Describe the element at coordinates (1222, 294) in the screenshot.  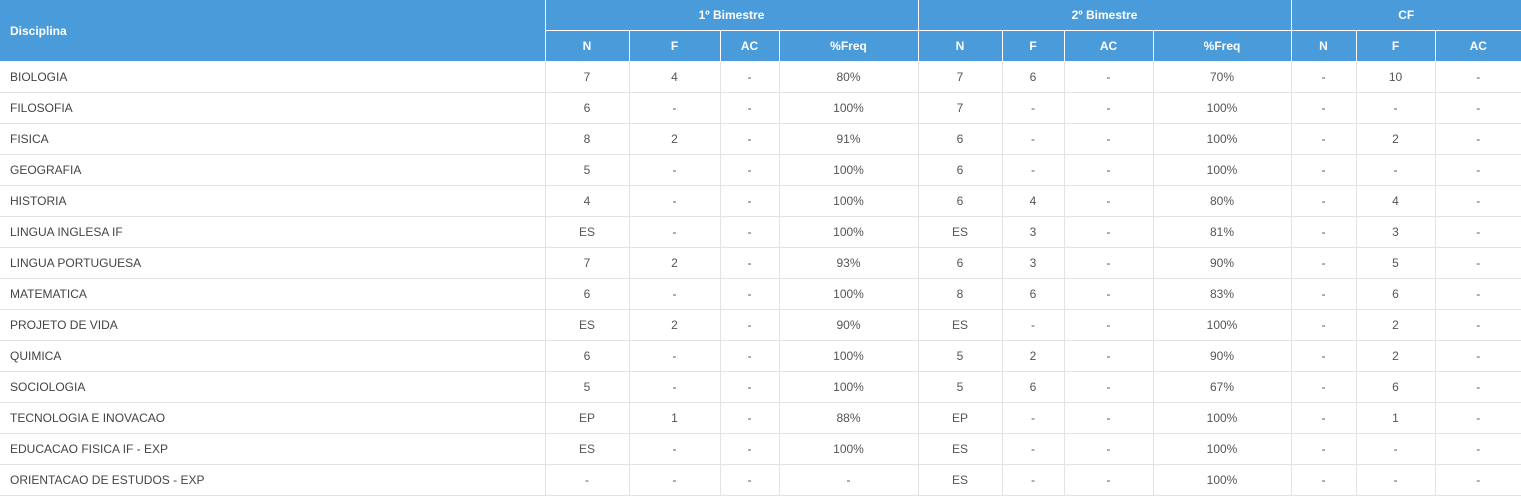
I see `cell-b2-freq: 83%` at that location.